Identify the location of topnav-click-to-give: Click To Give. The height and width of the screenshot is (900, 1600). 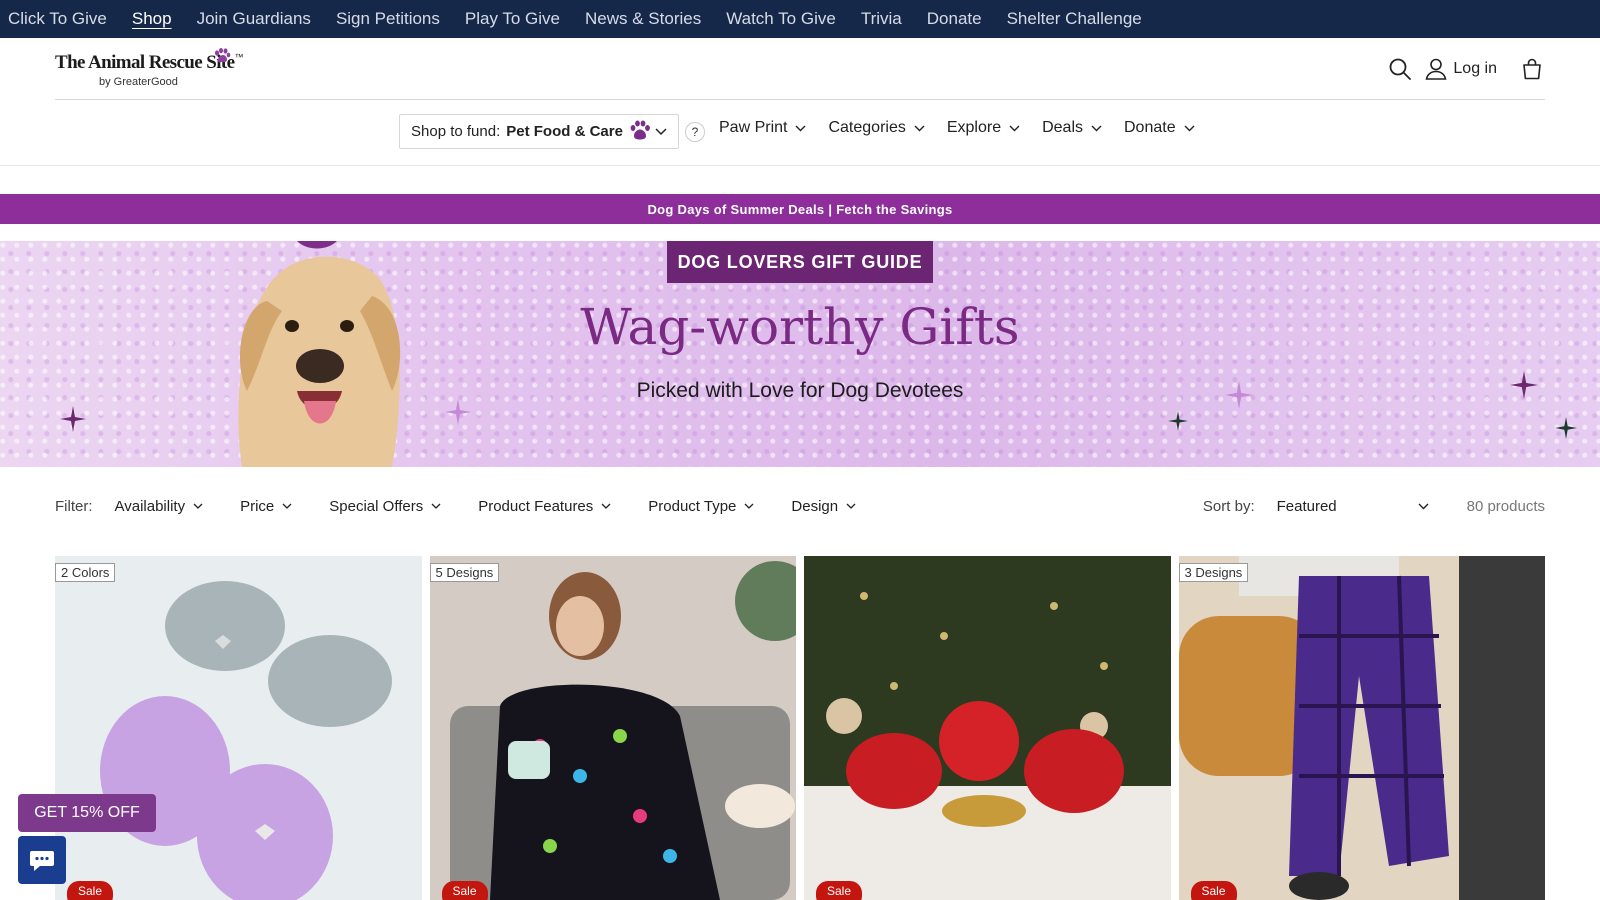
(57, 19).